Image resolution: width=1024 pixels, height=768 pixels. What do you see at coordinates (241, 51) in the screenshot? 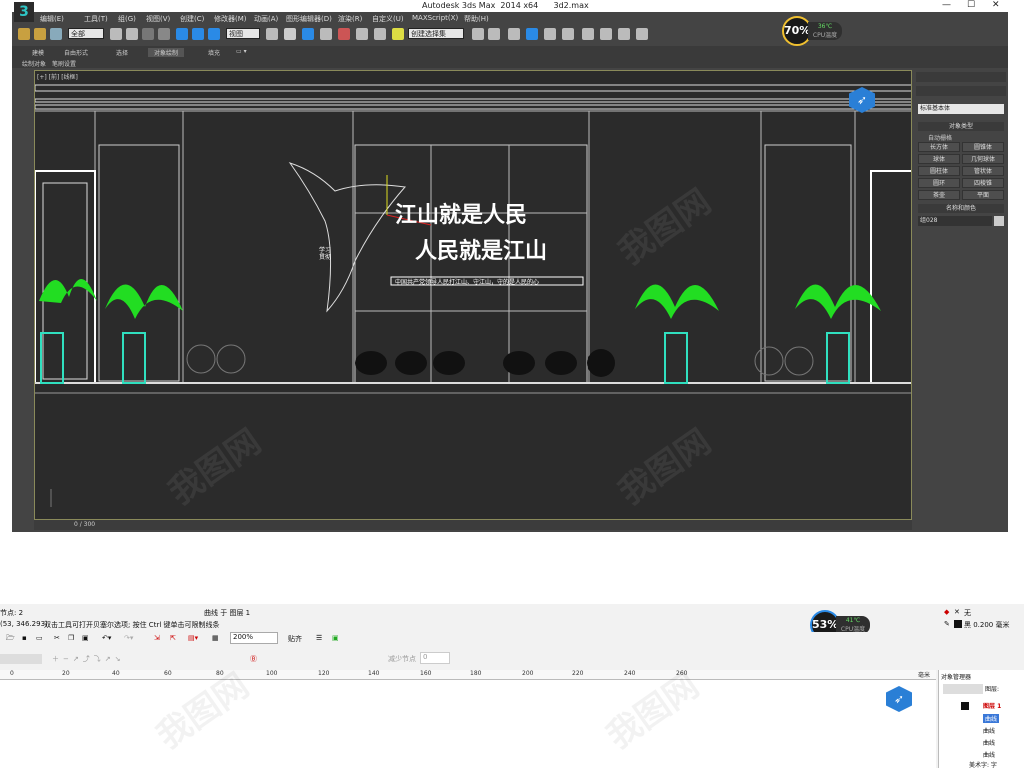
I see `ribbon-minimize-icon: ▭ ▾` at bounding box center [241, 51].